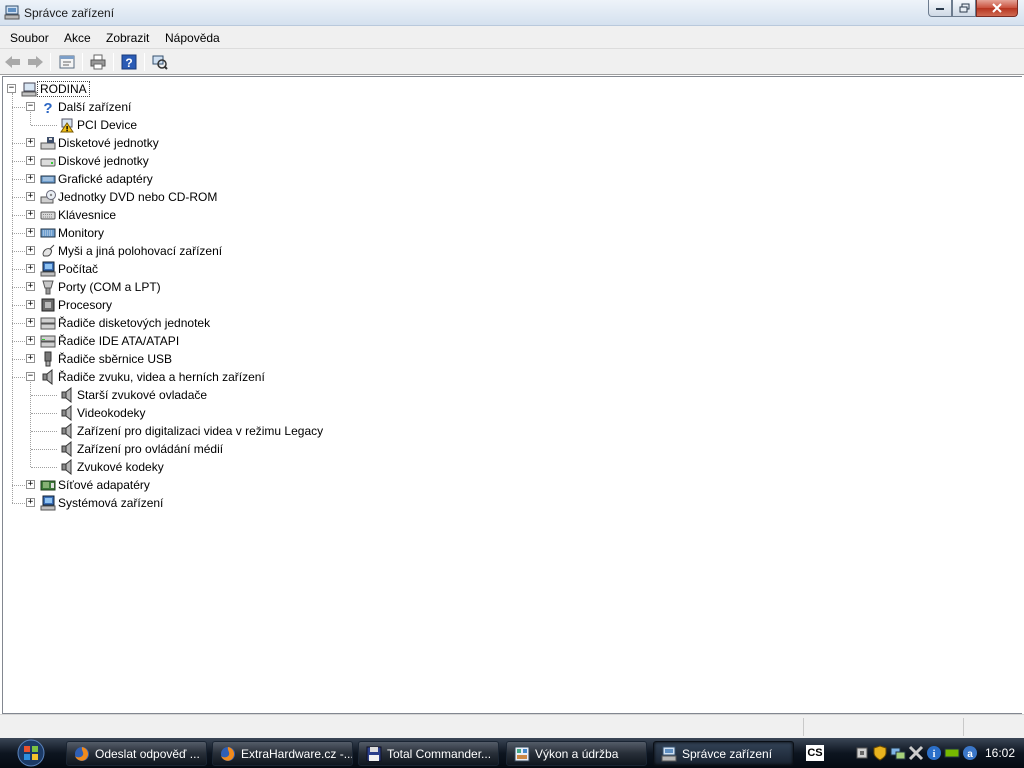 The width and height of the screenshot is (1024, 768). I want to click on svg-text: a, so click(970, 754).